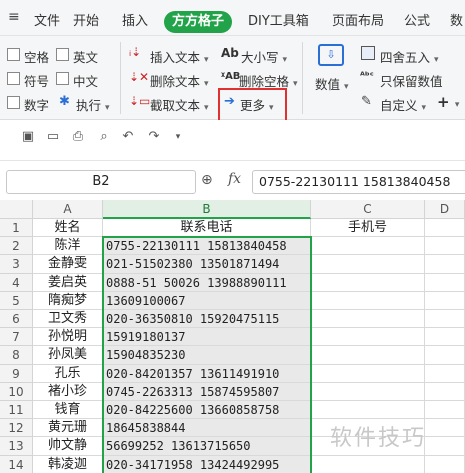  Describe the element at coordinates (68, 446) in the screenshot. I see `name-cell: 帅文静` at that location.